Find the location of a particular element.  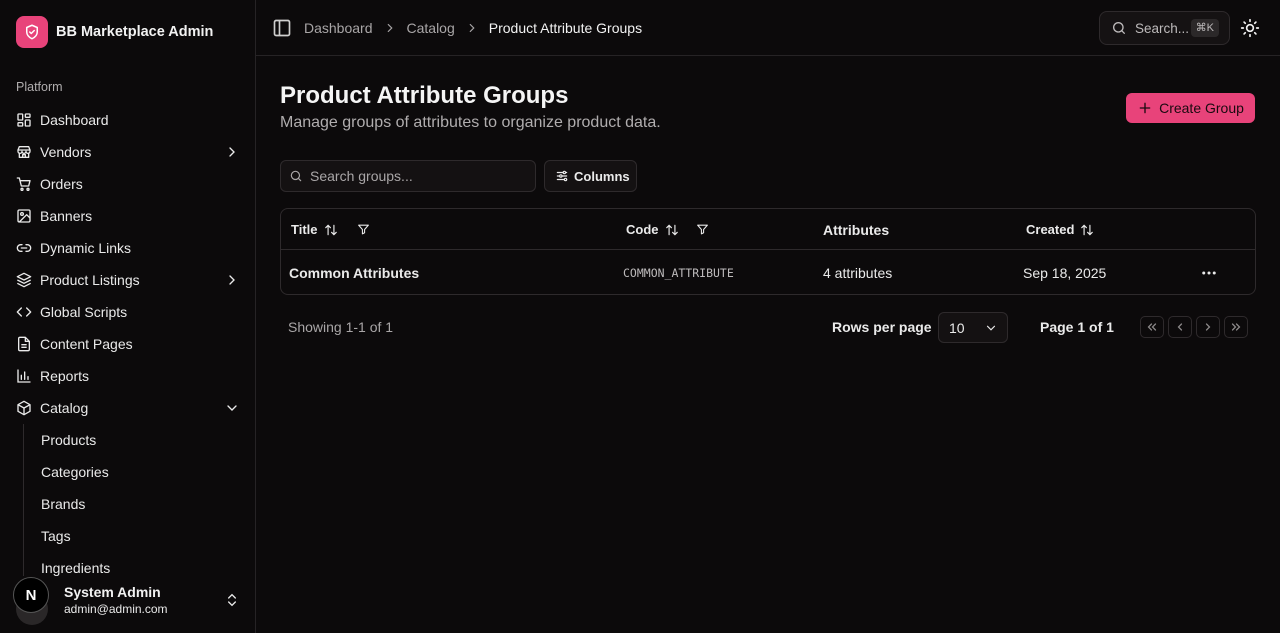

sidebar-item-vendors: Vendors is located at coordinates (128, 152).